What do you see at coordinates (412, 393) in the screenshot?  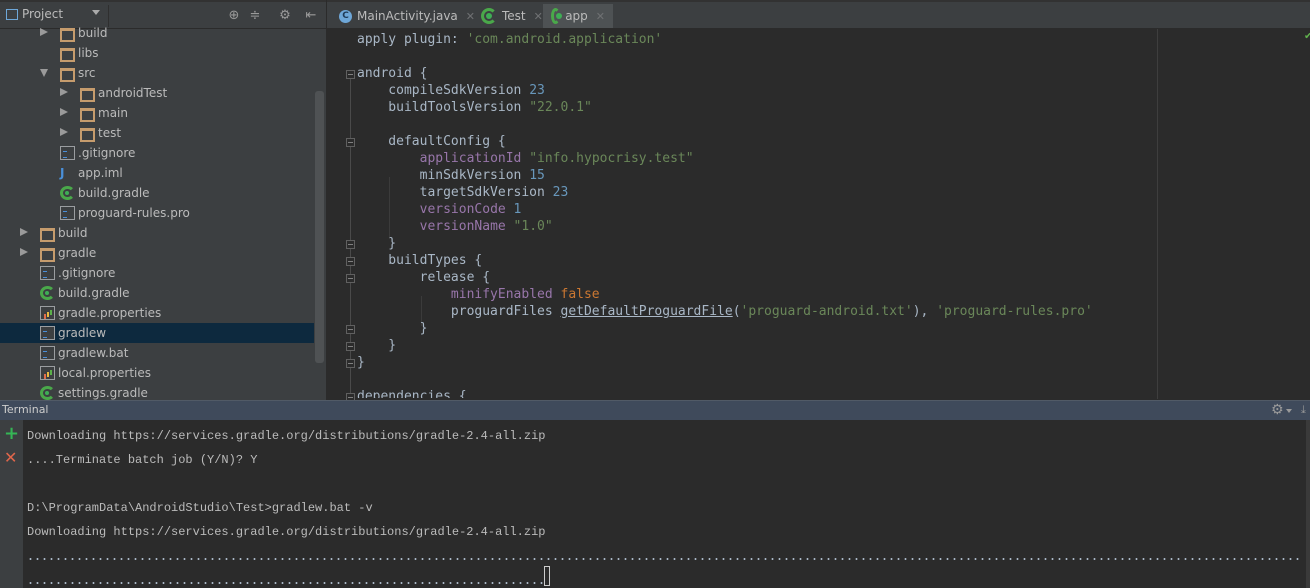 I see `code-line: dependencies {` at bounding box center [412, 393].